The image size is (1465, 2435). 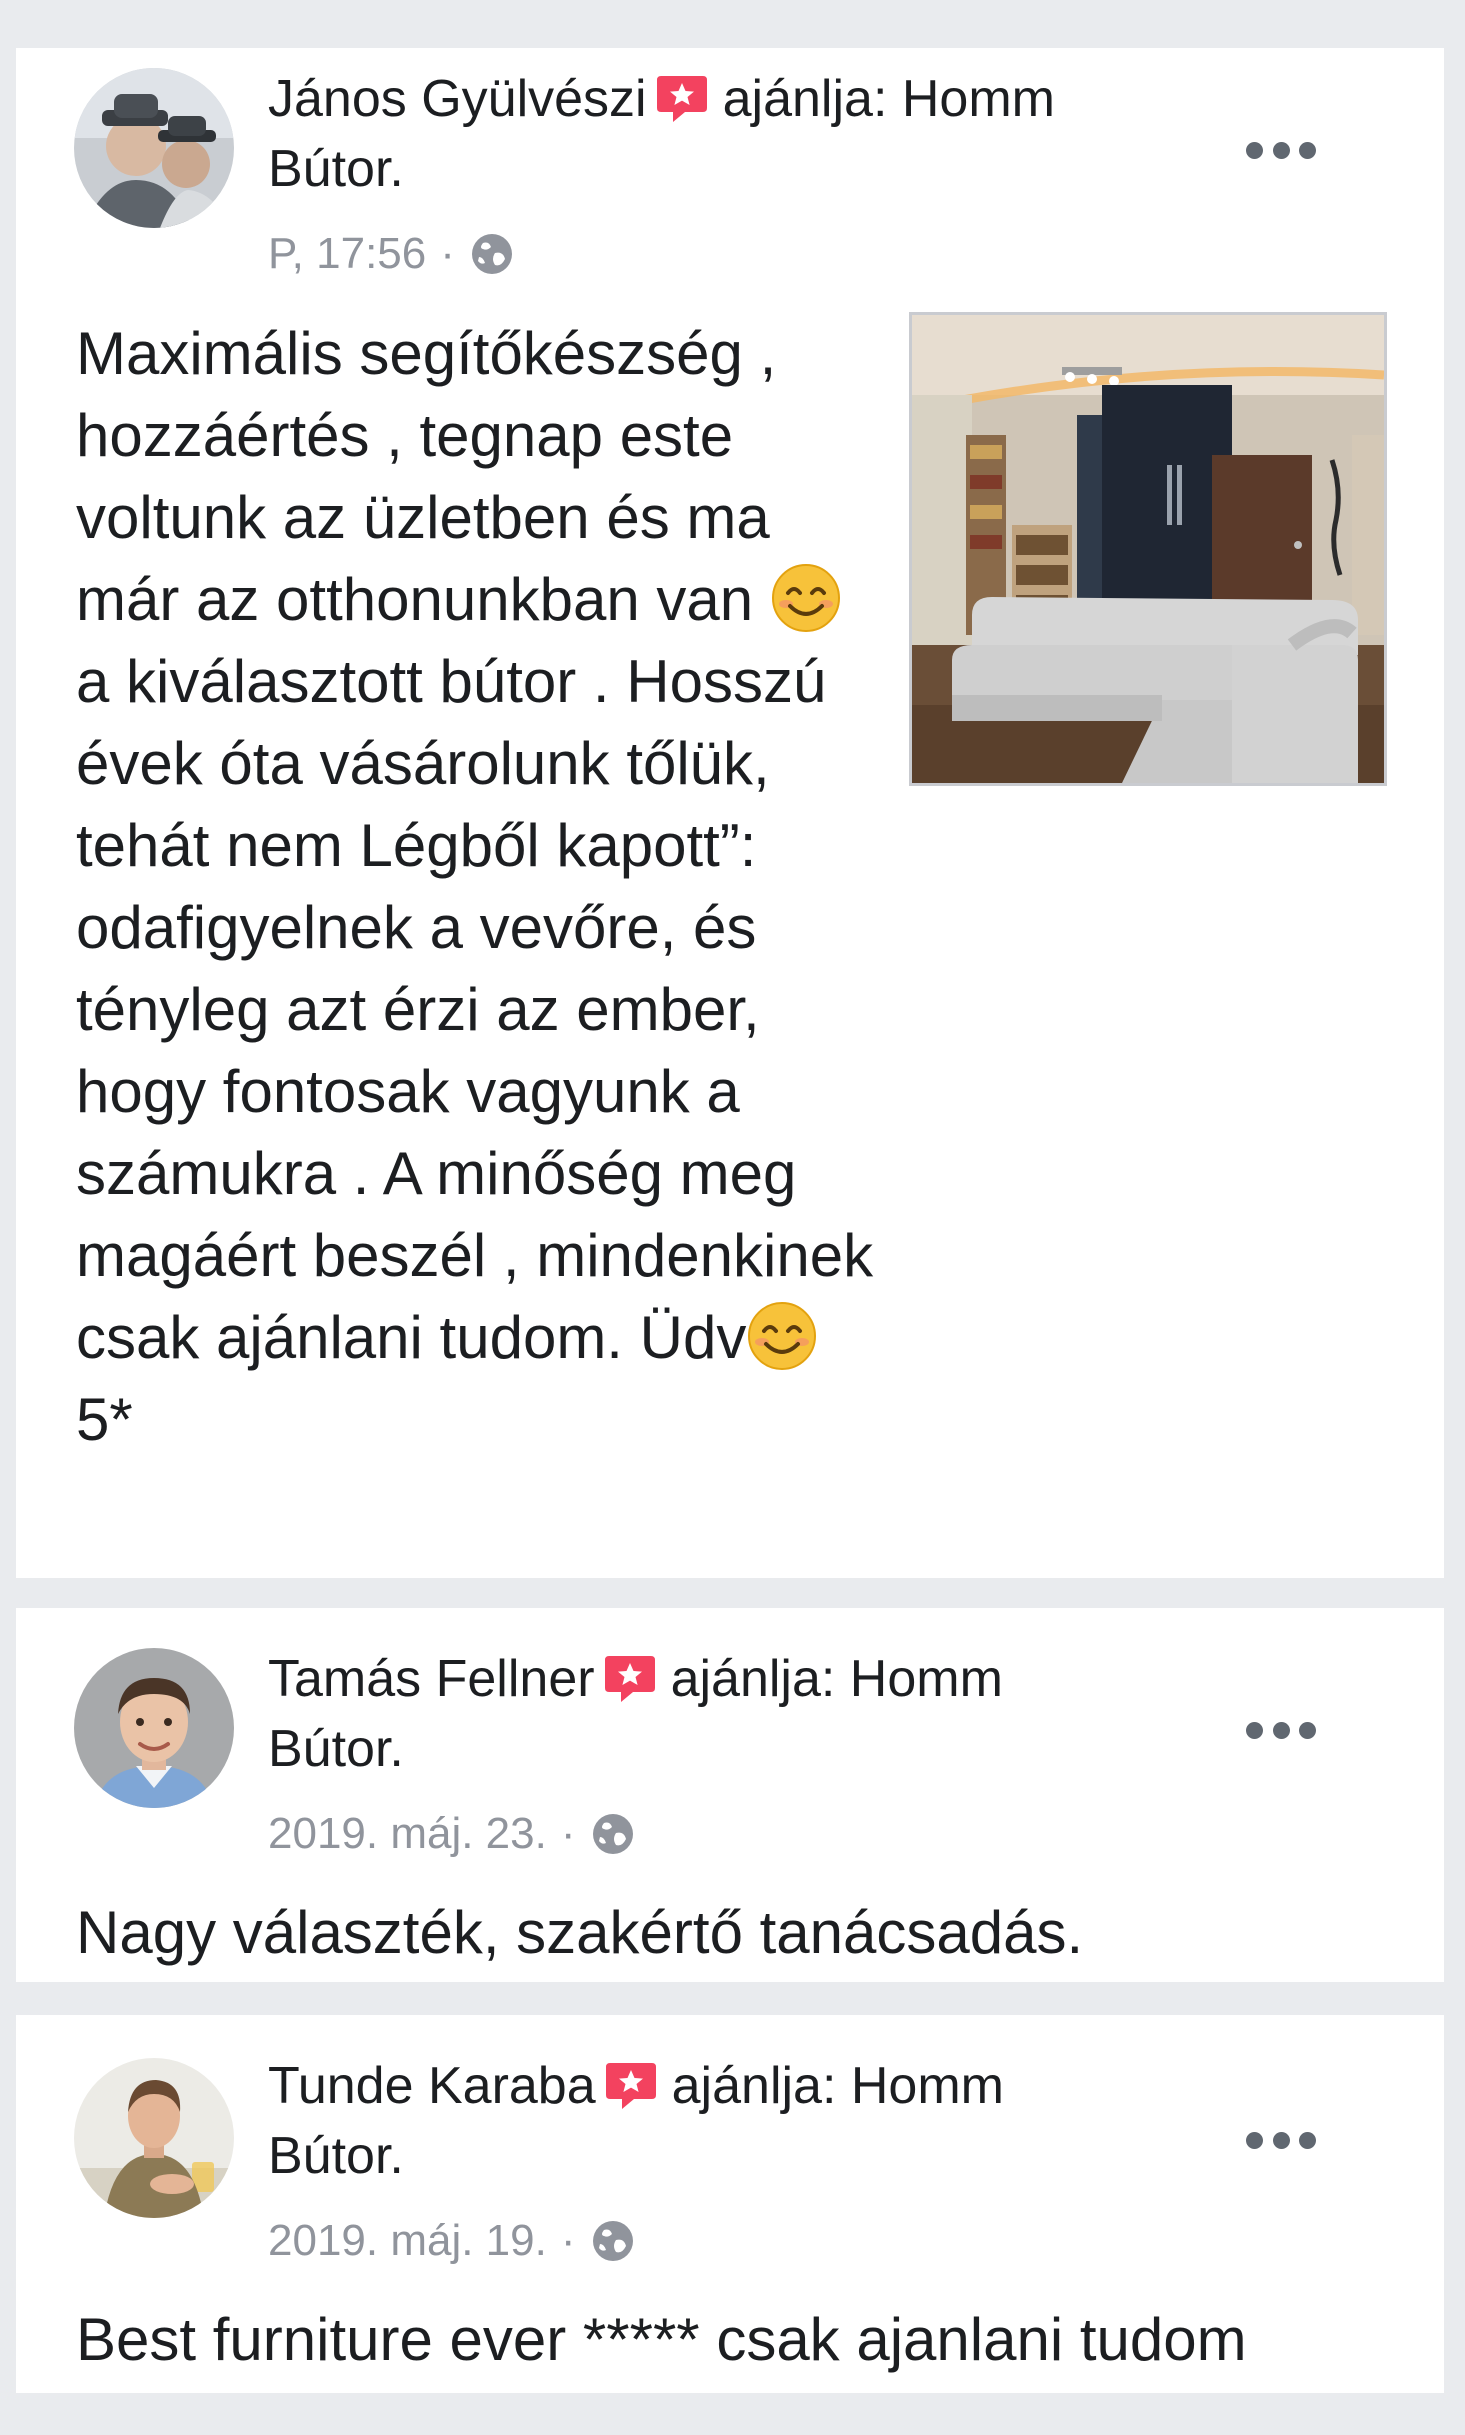 What do you see at coordinates (432, 2086) in the screenshot?
I see `author-name: Tunde Karaba` at bounding box center [432, 2086].